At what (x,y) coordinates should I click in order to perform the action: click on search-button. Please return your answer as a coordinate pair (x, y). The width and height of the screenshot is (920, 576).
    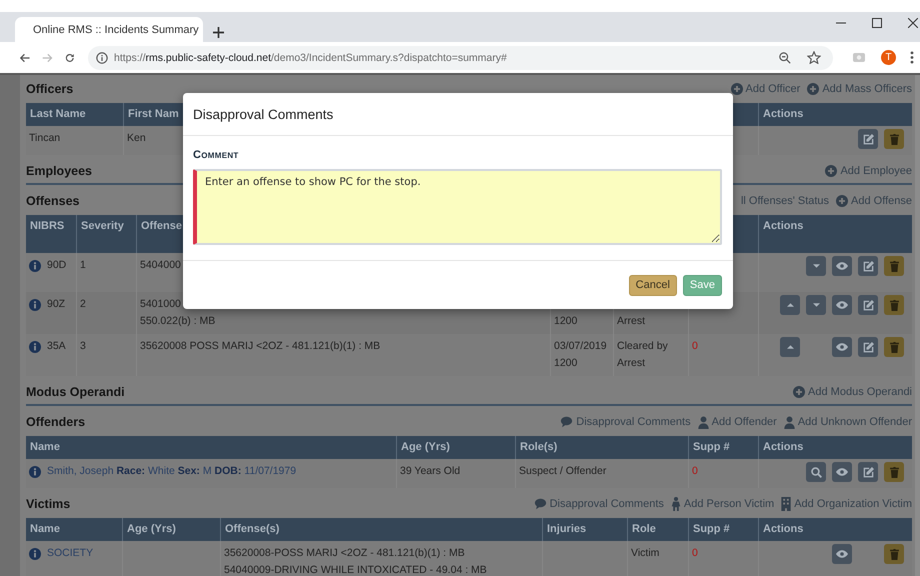
    Looking at the image, I should click on (816, 472).